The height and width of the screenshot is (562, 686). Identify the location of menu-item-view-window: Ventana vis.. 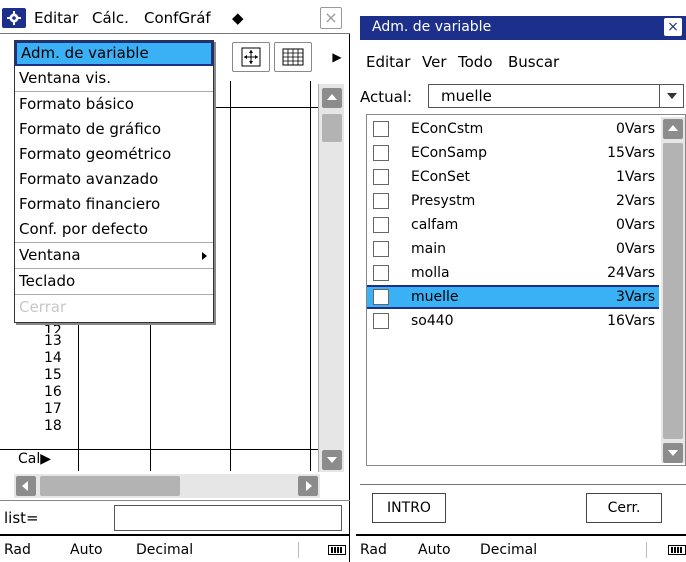
(114, 78).